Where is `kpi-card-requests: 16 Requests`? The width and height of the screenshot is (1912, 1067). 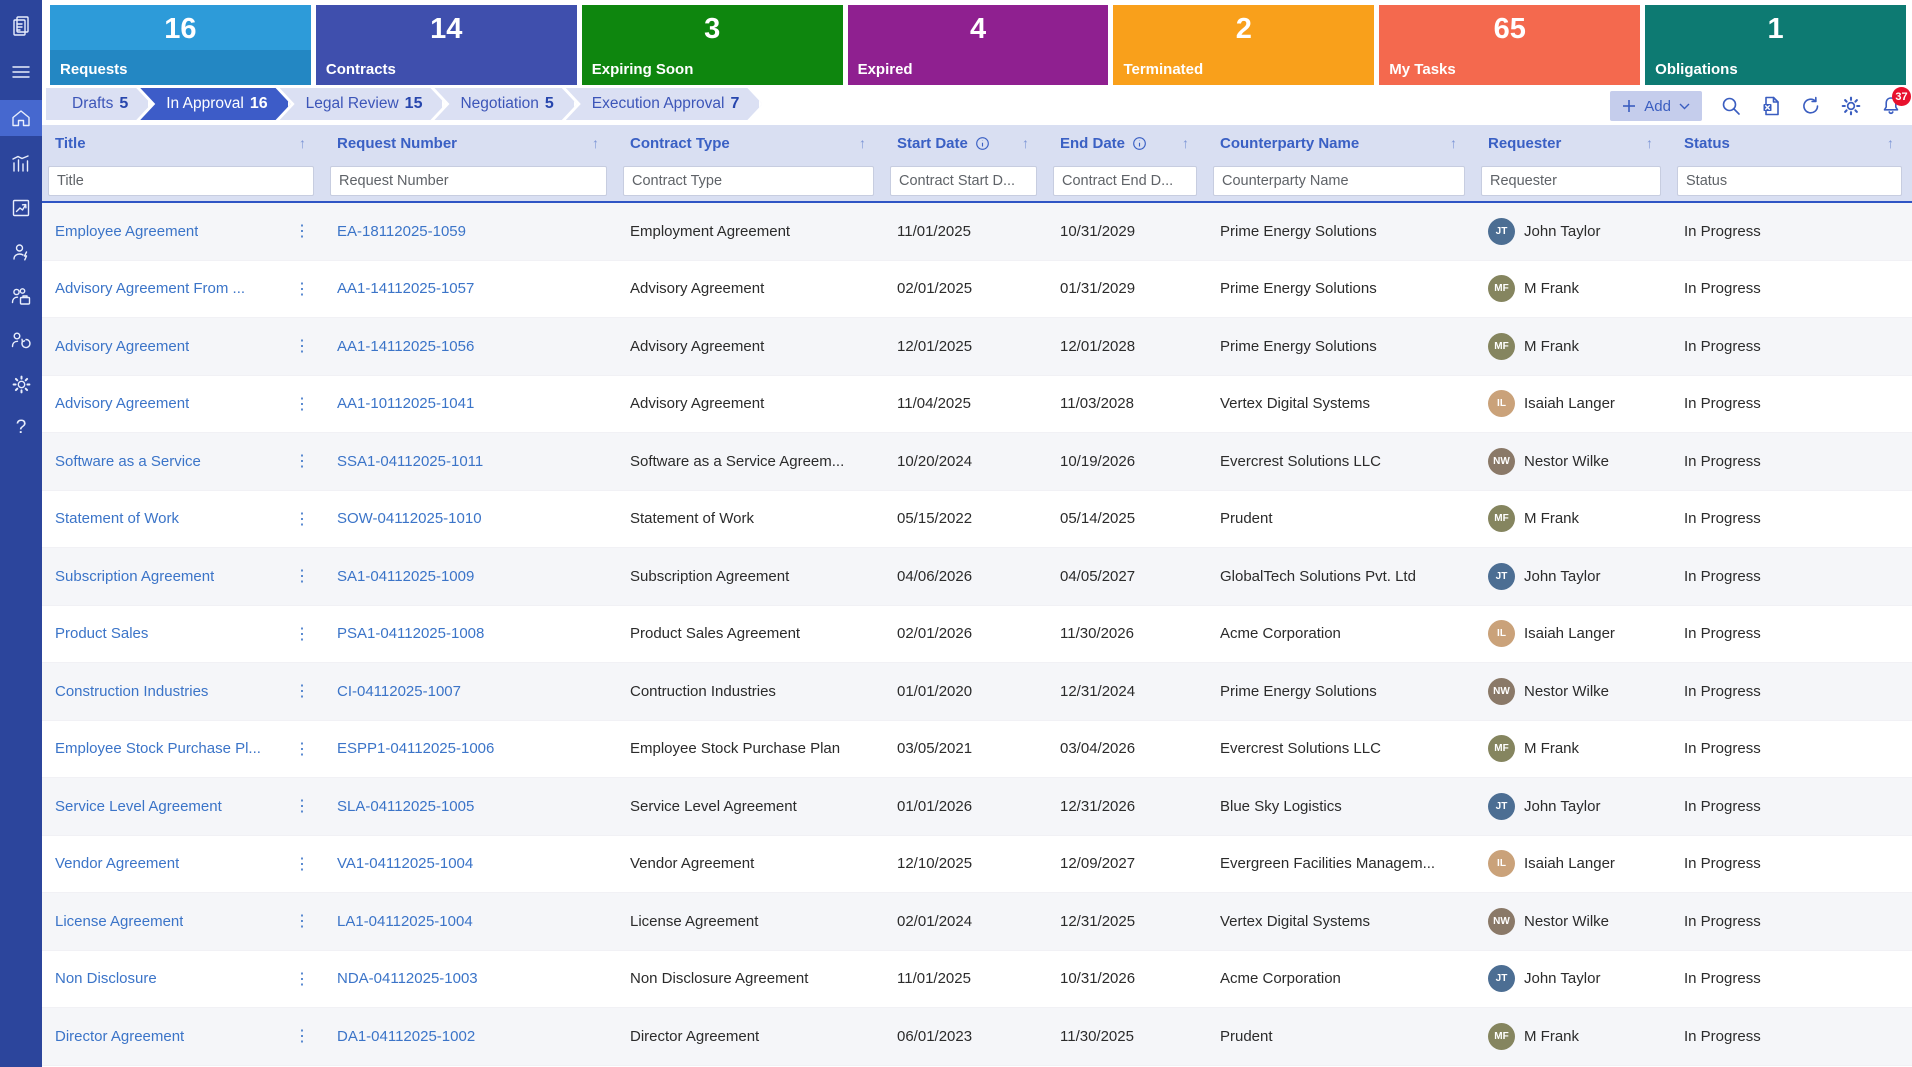 kpi-card-requests: 16 Requests is located at coordinates (180, 45).